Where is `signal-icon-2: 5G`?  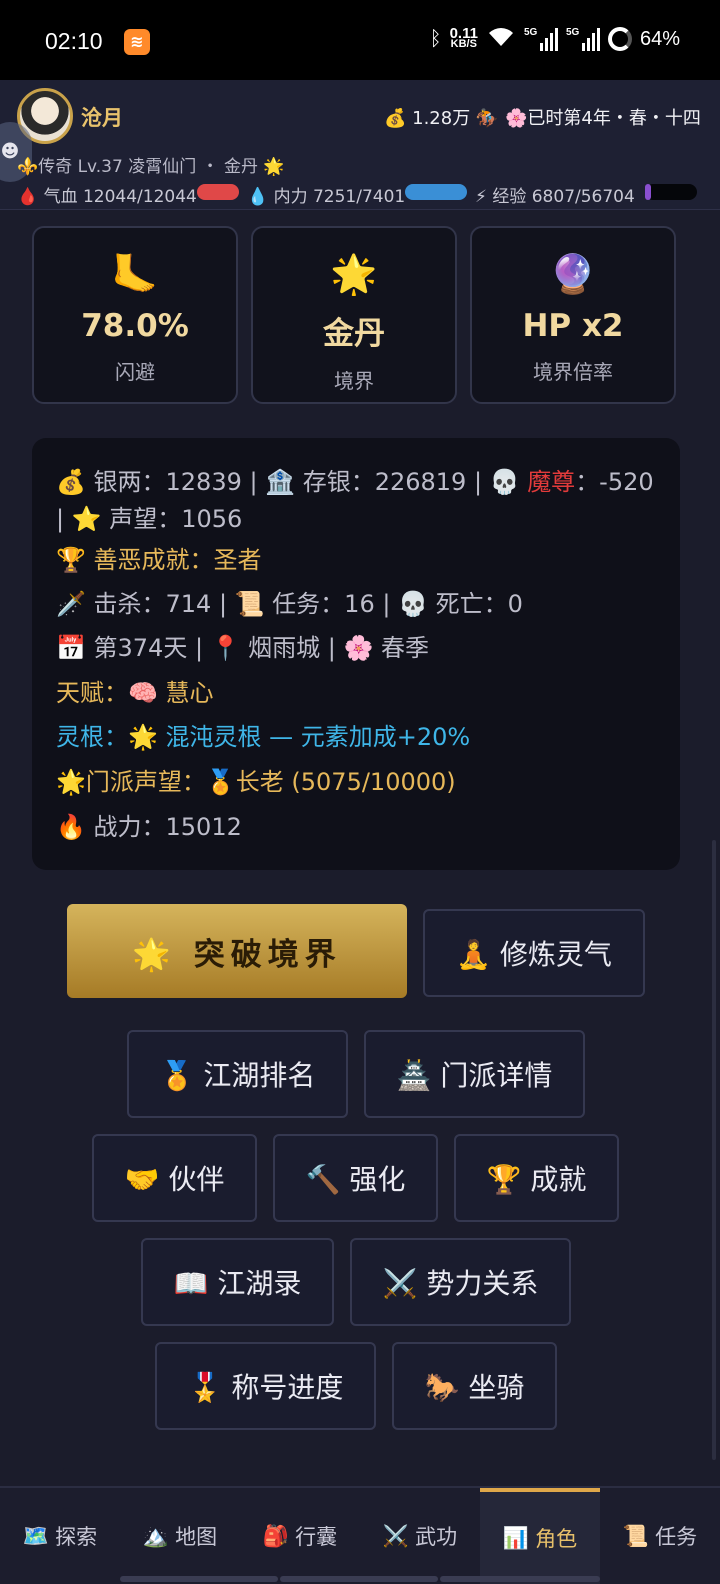
signal-icon-2: 5G is located at coordinates (583, 39).